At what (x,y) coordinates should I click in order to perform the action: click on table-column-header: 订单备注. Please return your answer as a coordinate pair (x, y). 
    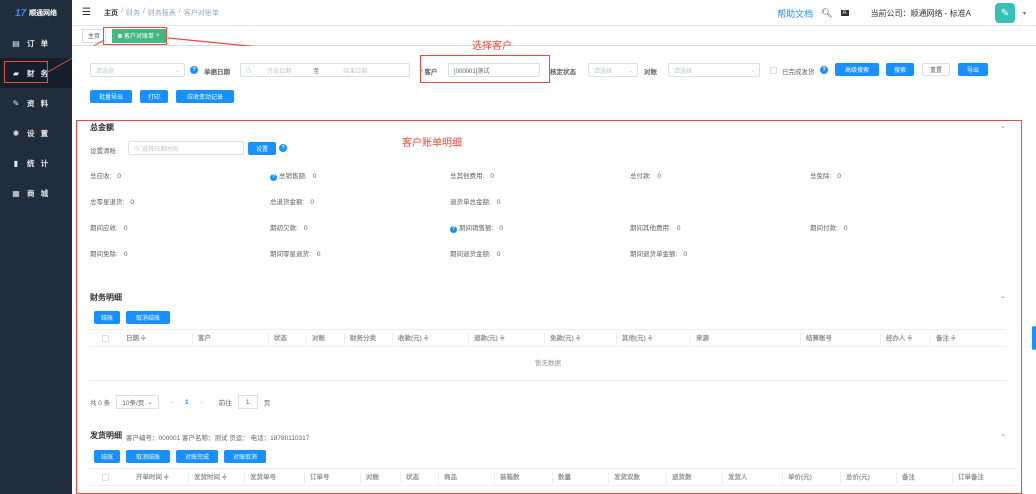
    Looking at the image, I should click on (971, 478).